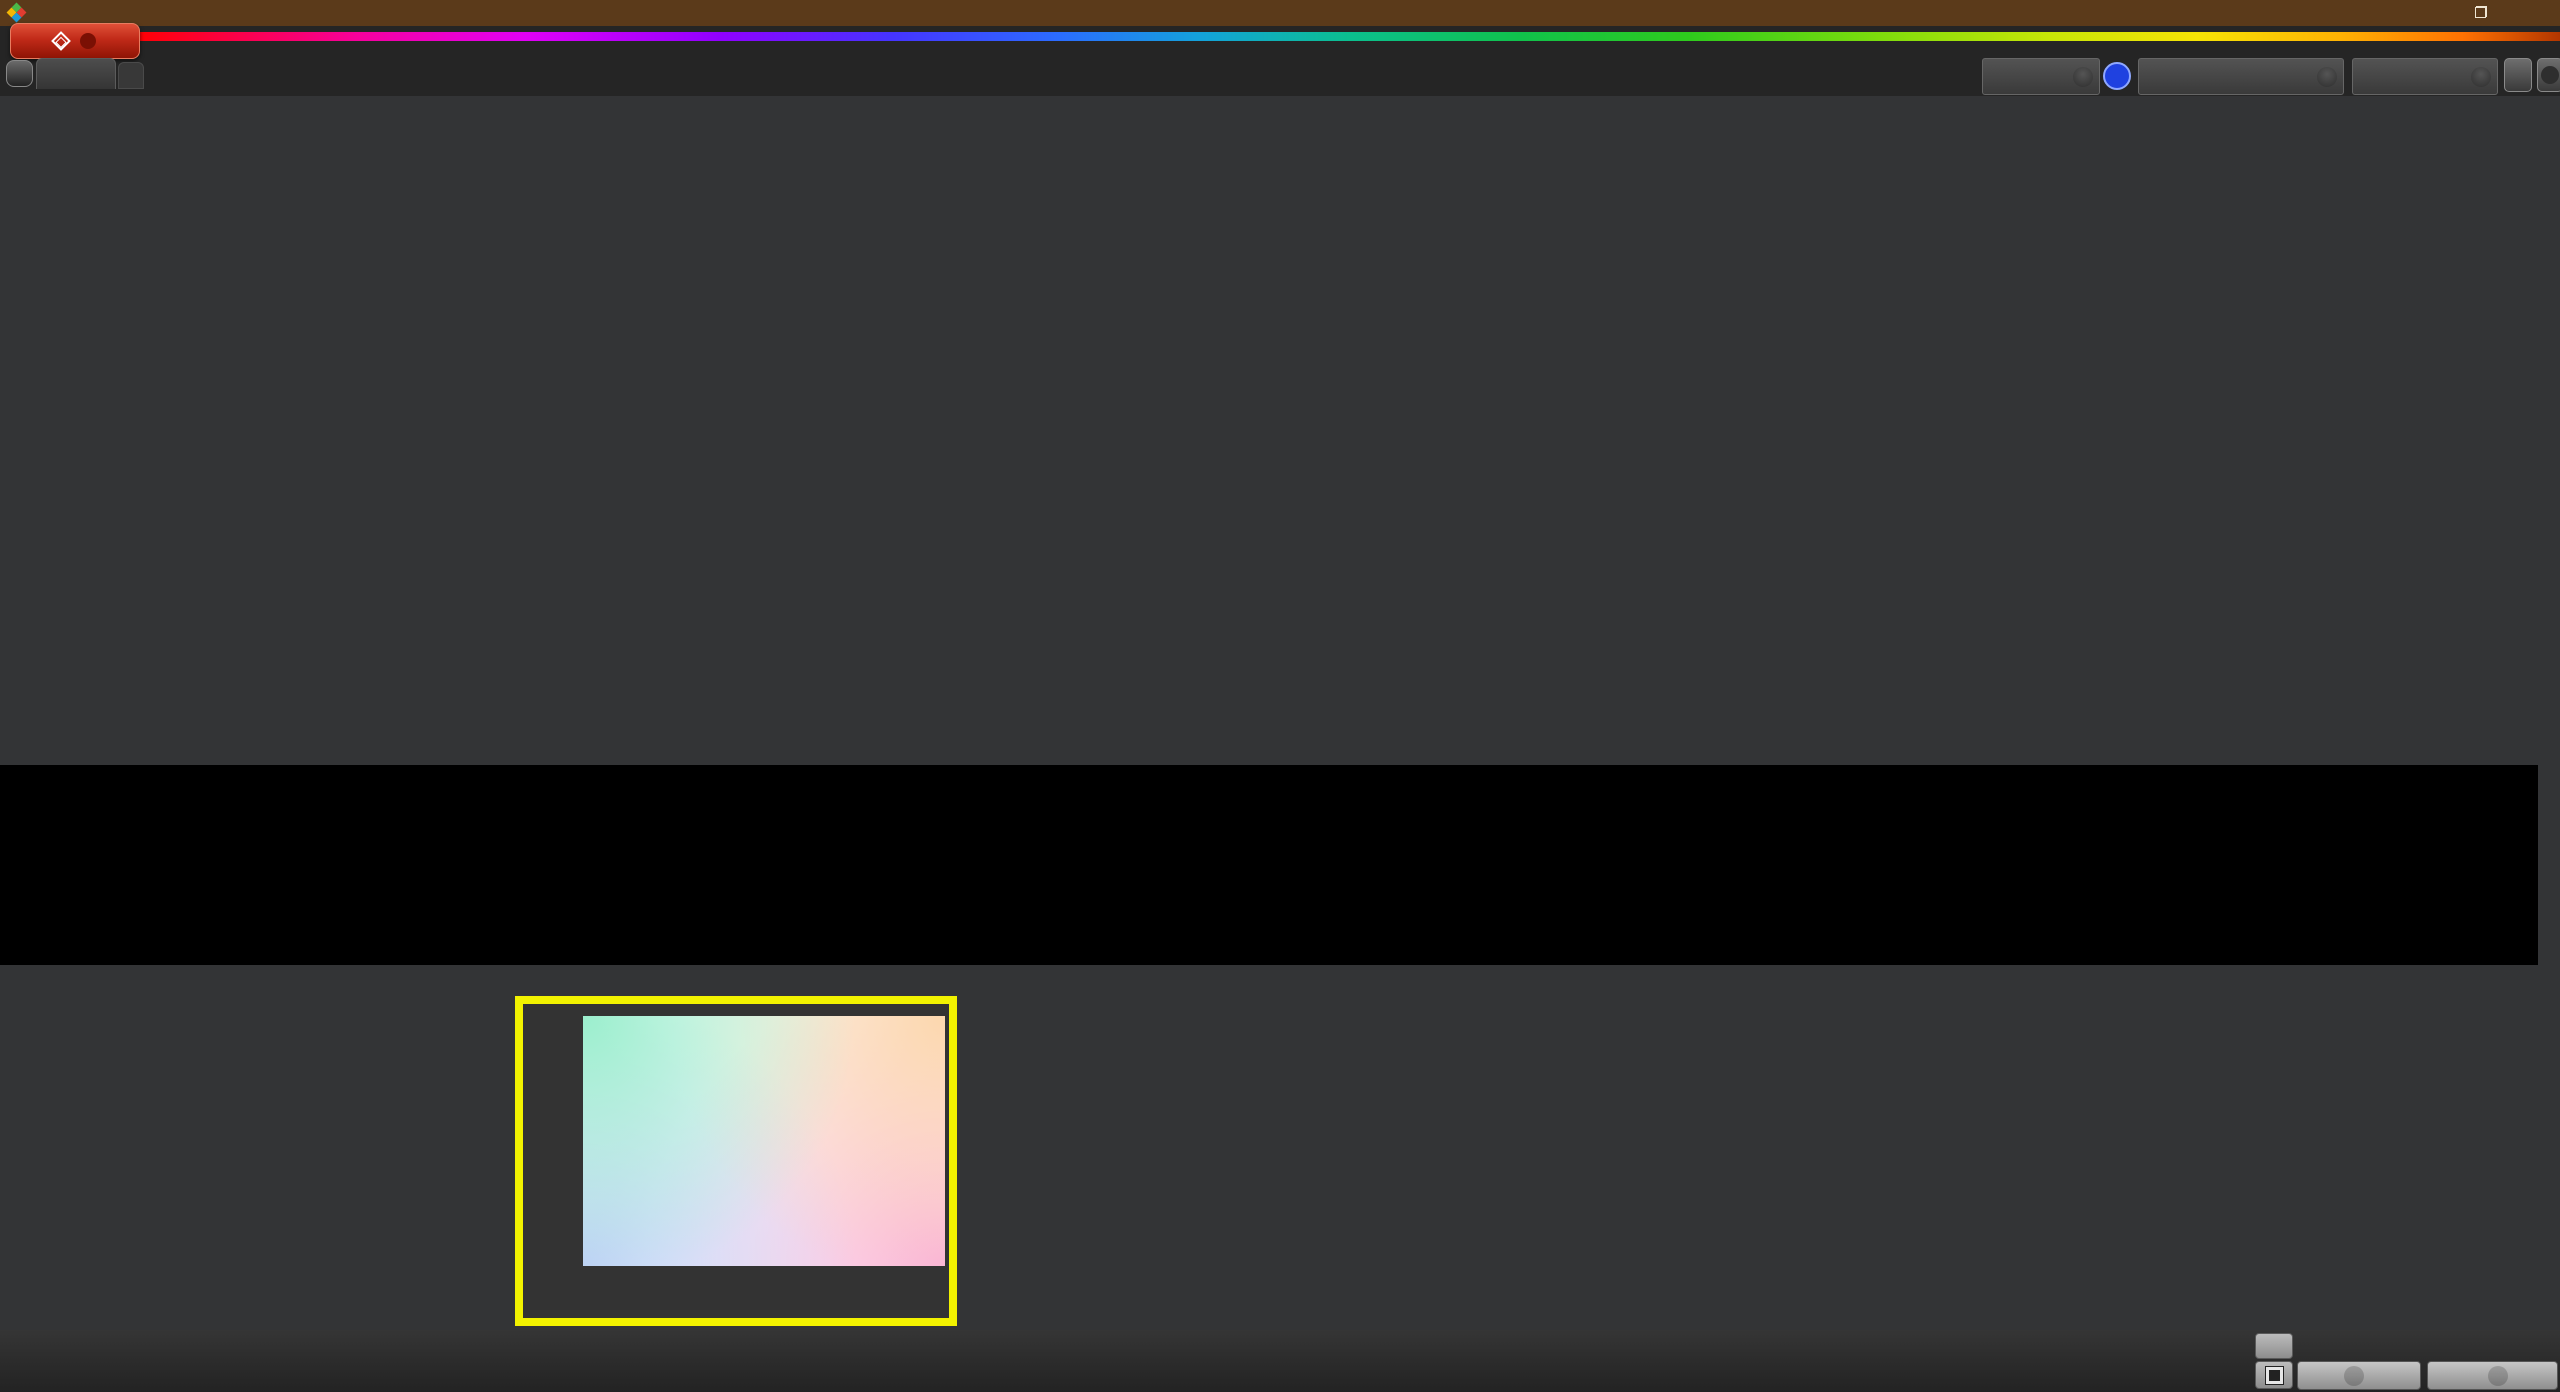 This screenshot has height=1392, width=2560. I want to click on next-button, so click(2492, 1375).